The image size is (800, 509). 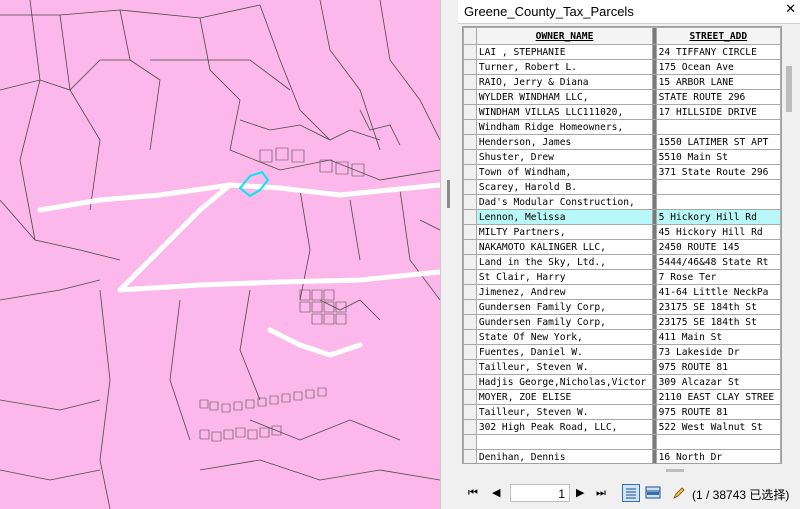 What do you see at coordinates (564, 142) in the screenshot?
I see `owner-name-cell: Henderson, James` at bounding box center [564, 142].